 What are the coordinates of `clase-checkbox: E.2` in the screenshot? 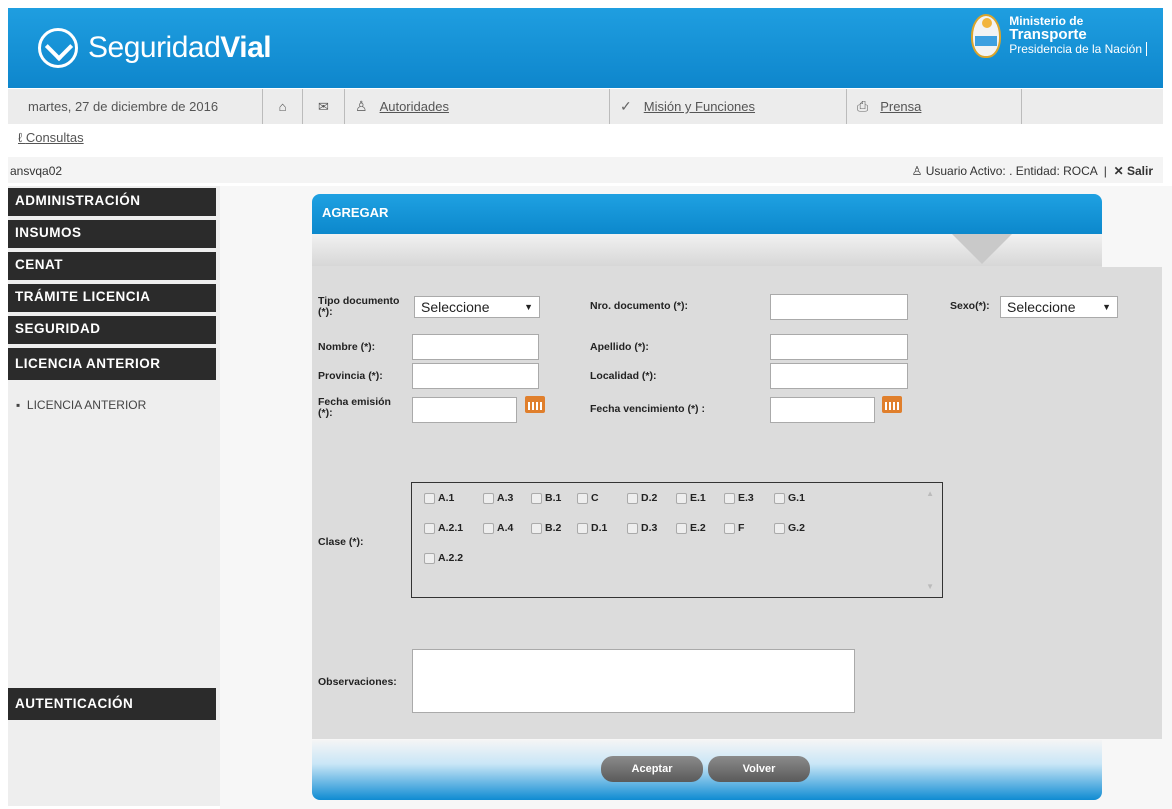 It's located at (691, 528).